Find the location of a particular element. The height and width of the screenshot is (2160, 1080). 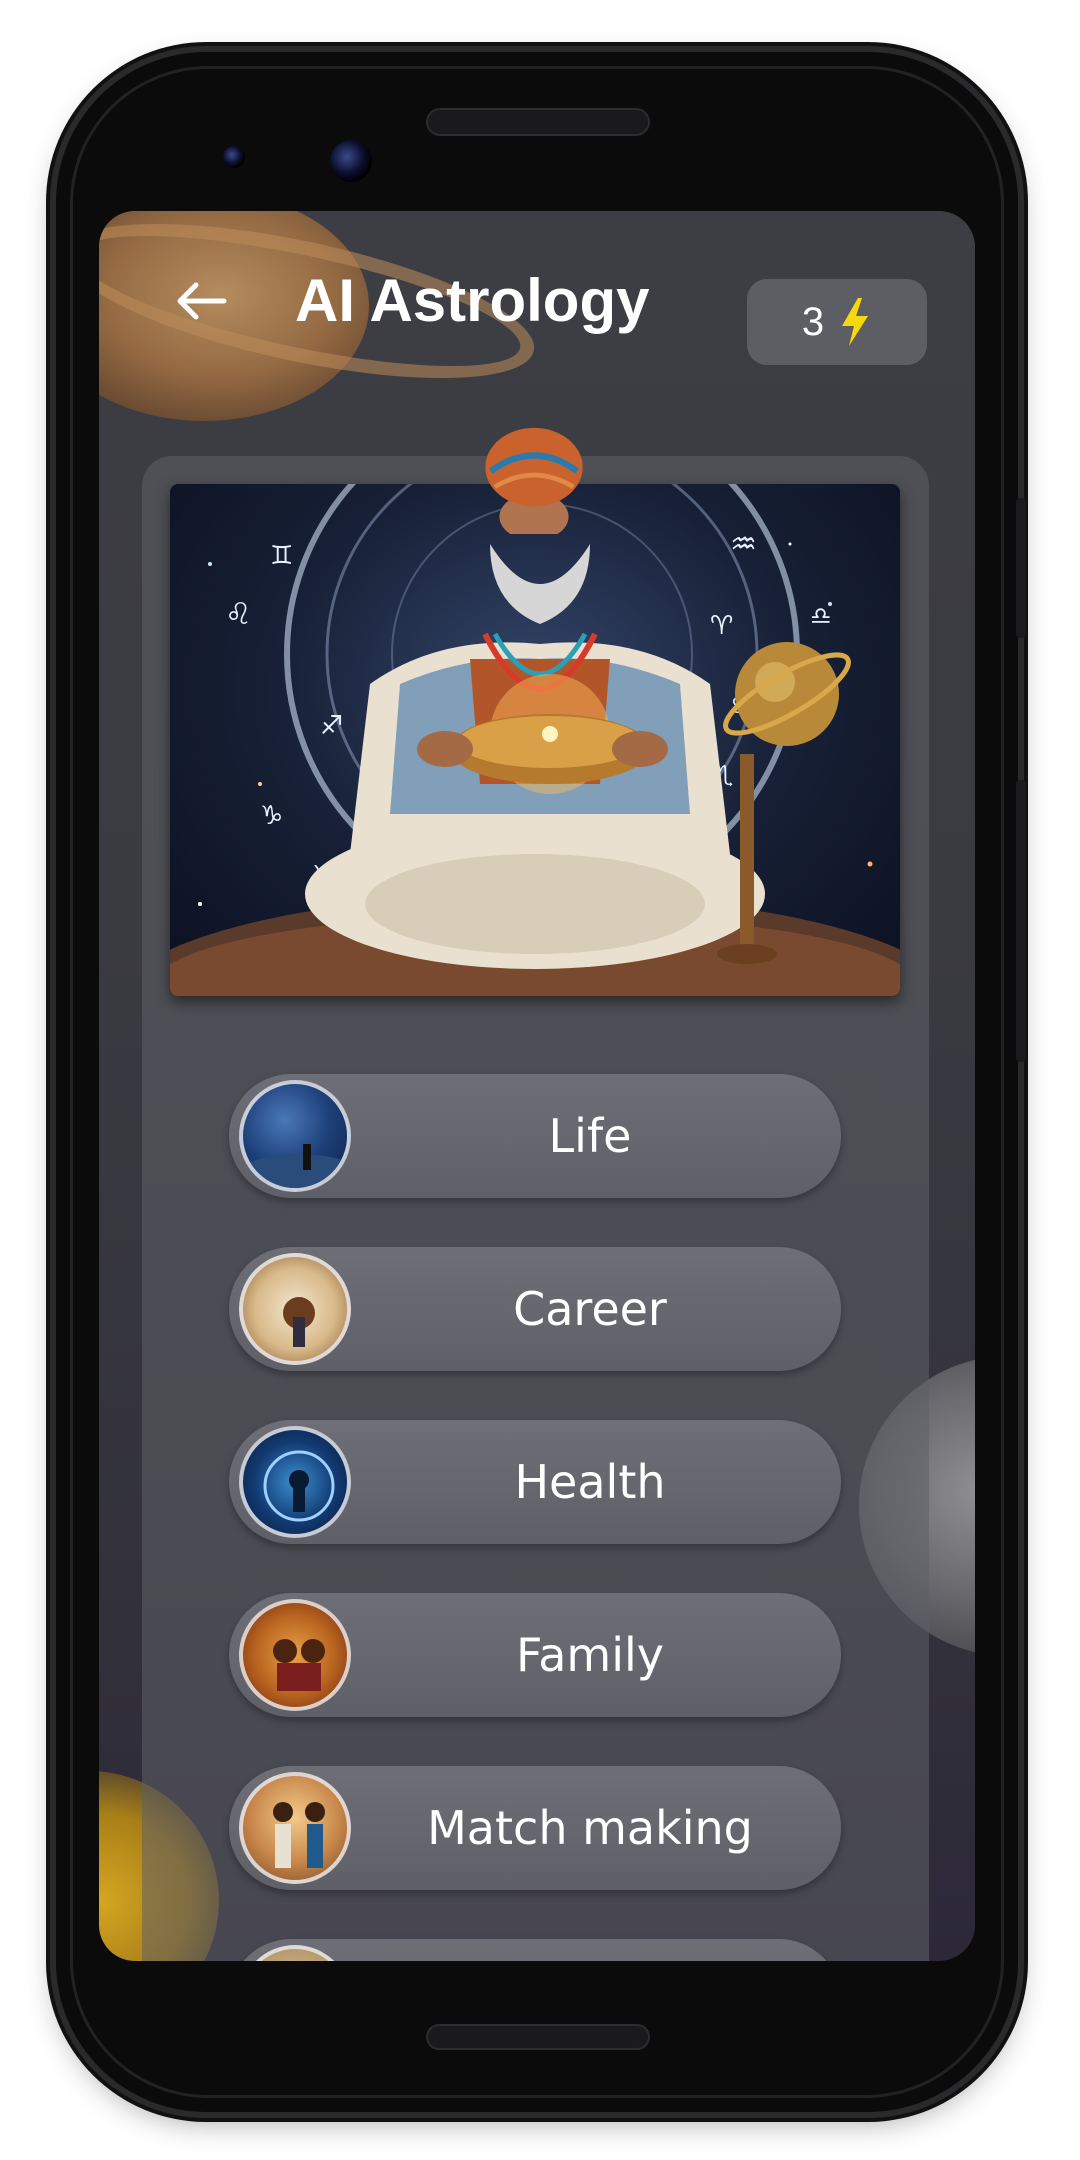

front-camera is located at coordinates (351, 161).